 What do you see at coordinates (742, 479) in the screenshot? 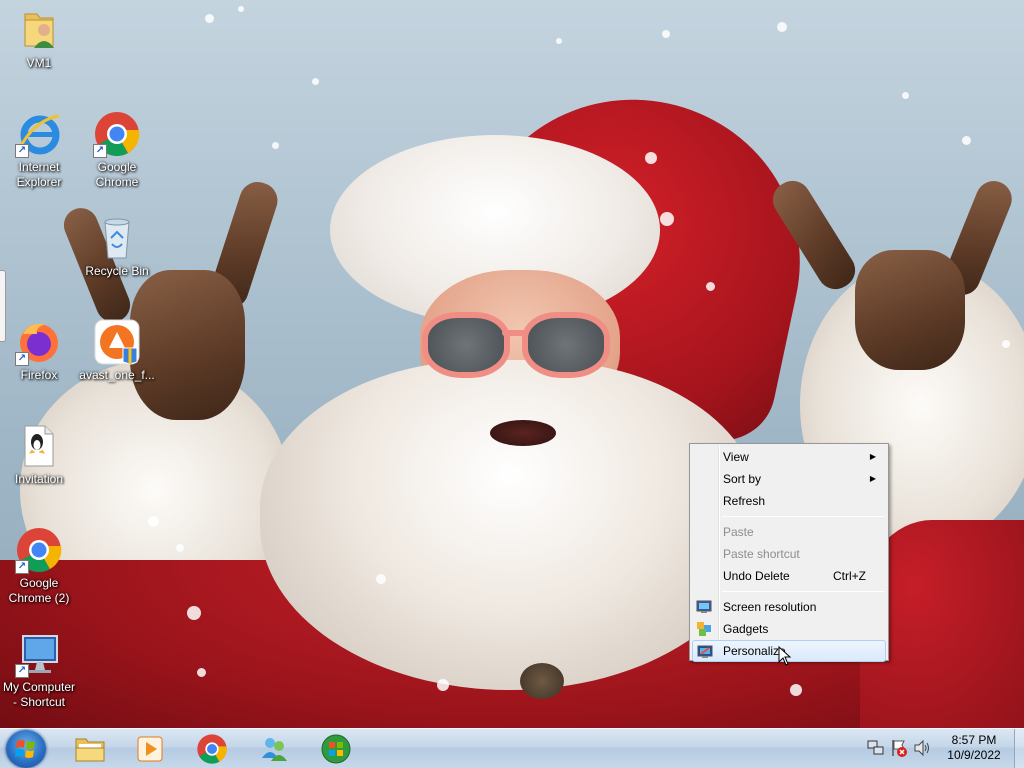
I see `menu-item-label: Sort by` at bounding box center [742, 479].